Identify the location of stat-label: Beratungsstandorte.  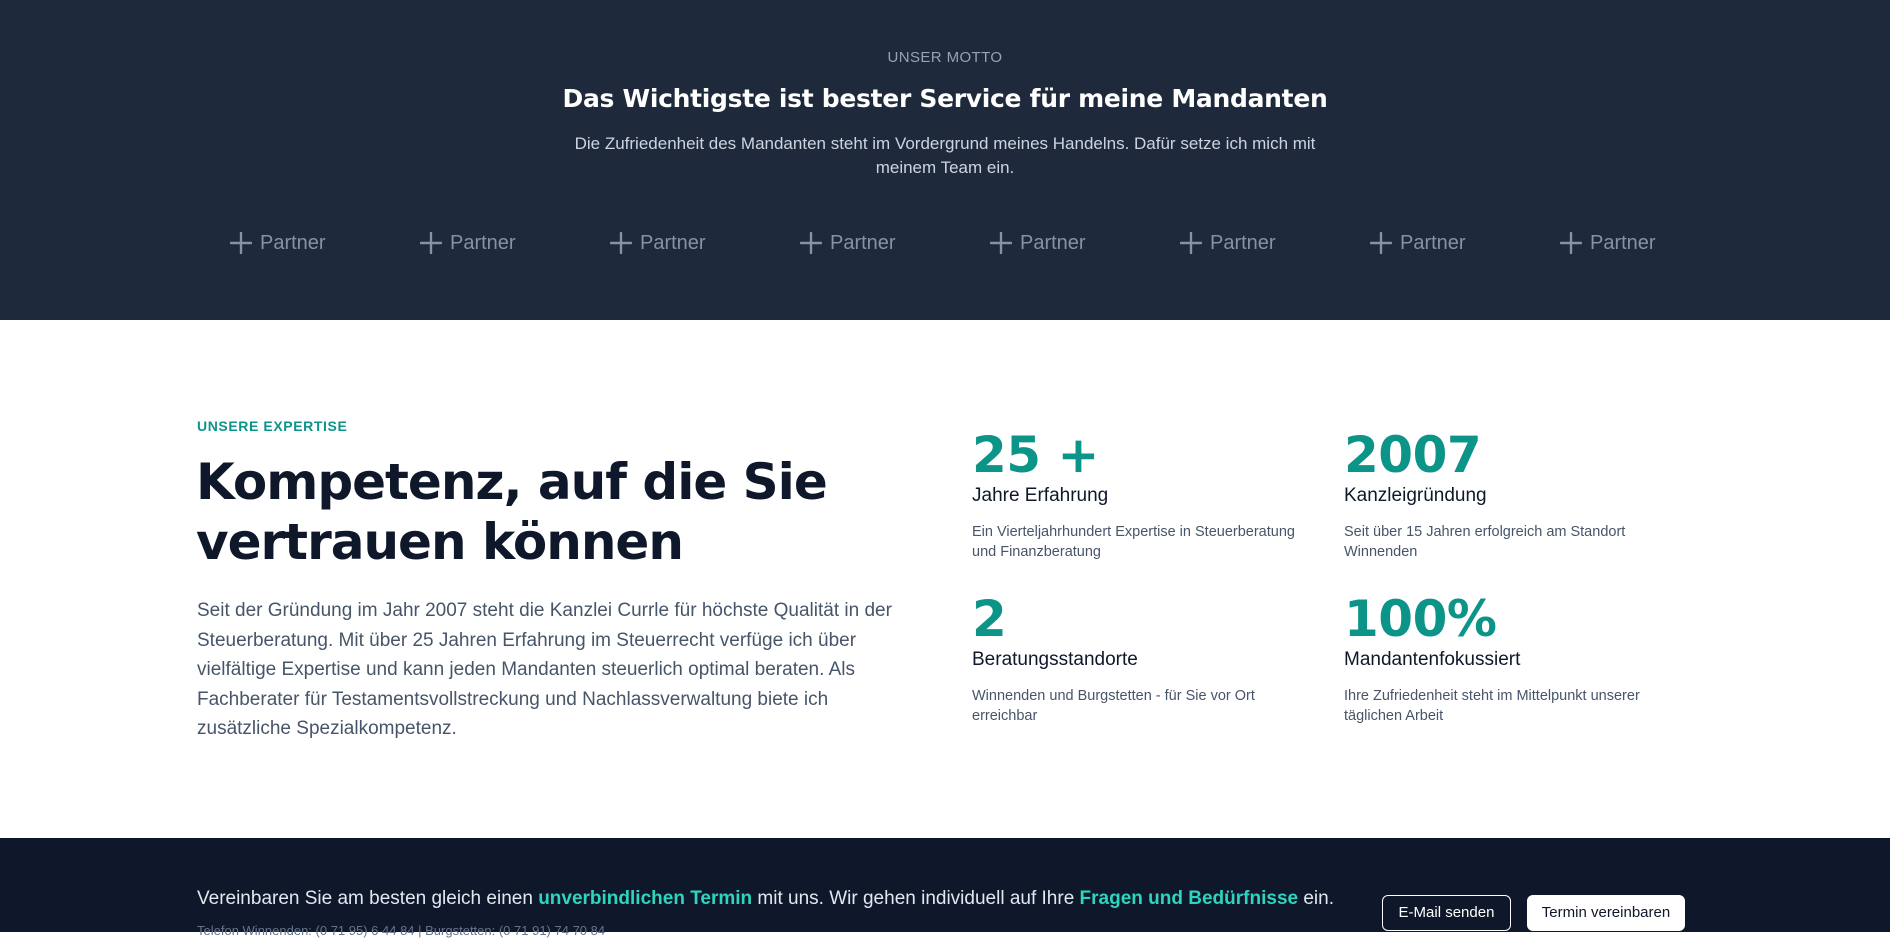
(1055, 659).